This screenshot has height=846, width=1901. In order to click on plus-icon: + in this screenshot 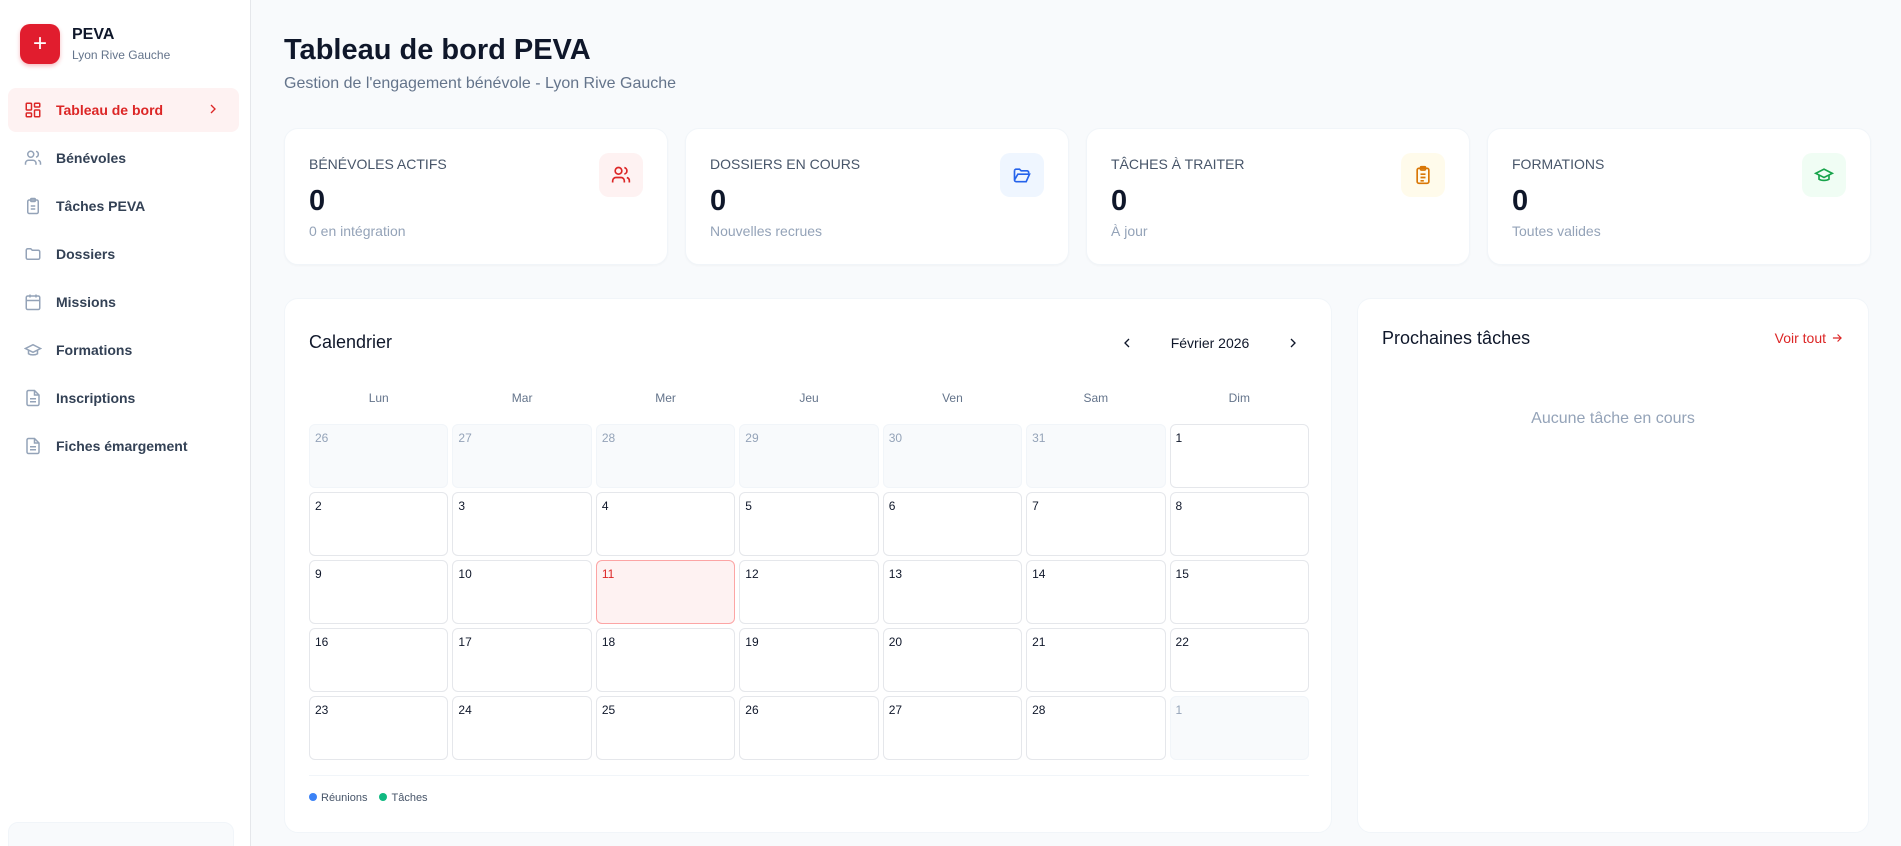, I will do `click(40, 44)`.